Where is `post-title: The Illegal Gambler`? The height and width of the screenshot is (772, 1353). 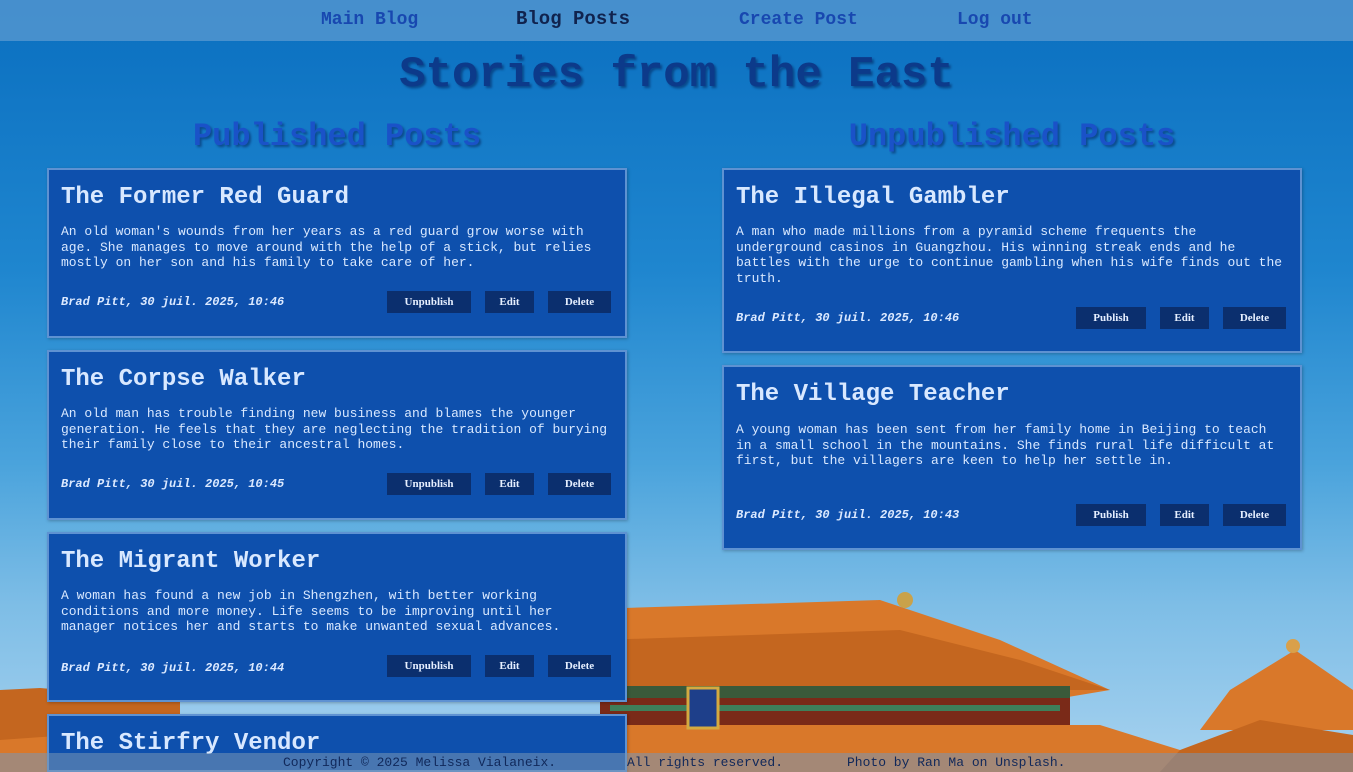
post-title: The Illegal Gambler is located at coordinates (873, 197).